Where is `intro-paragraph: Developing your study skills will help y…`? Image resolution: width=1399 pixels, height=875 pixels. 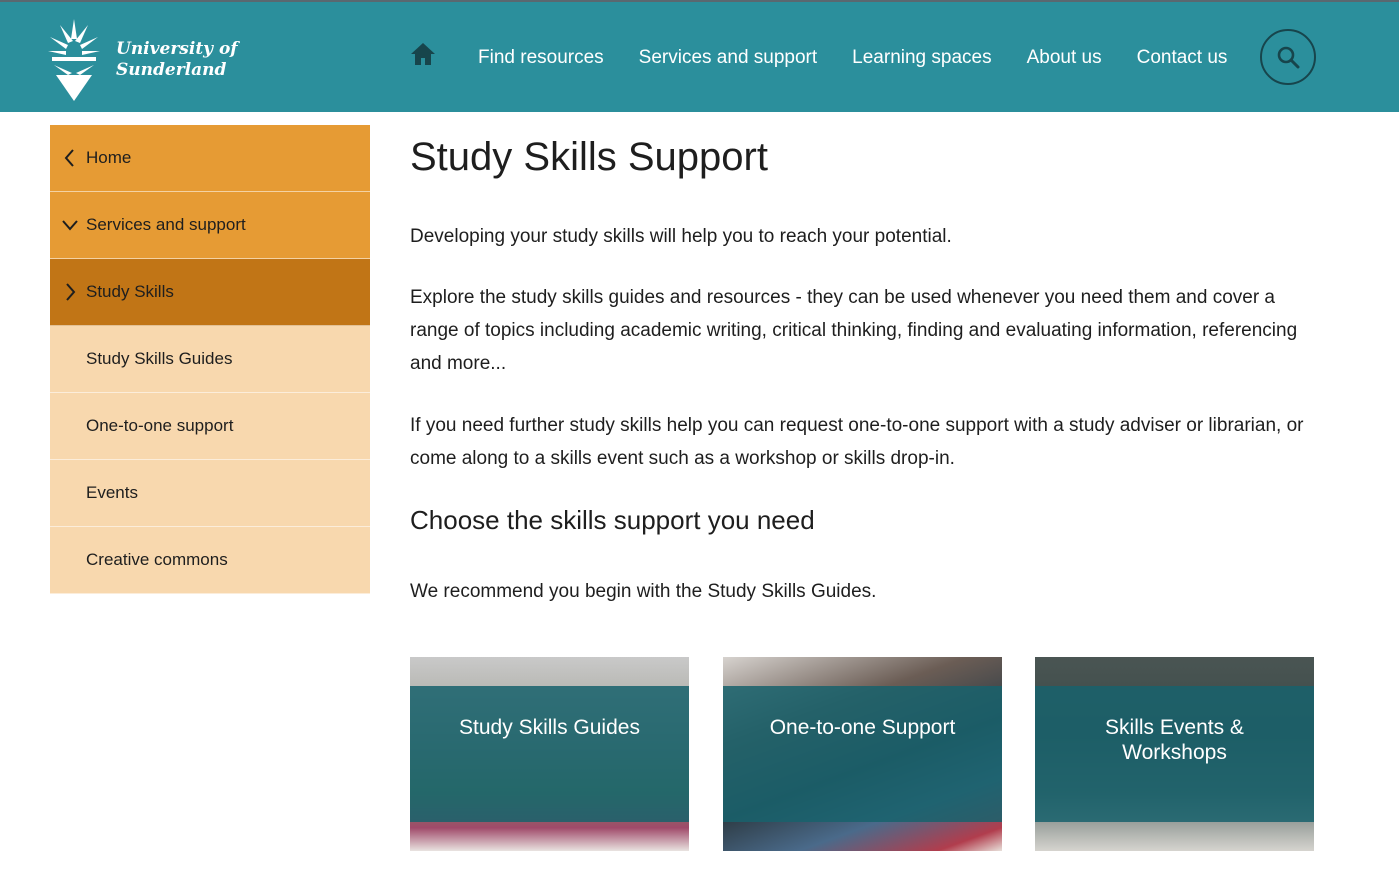 intro-paragraph: Developing your study skills will help y… is located at coordinates (681, 236).